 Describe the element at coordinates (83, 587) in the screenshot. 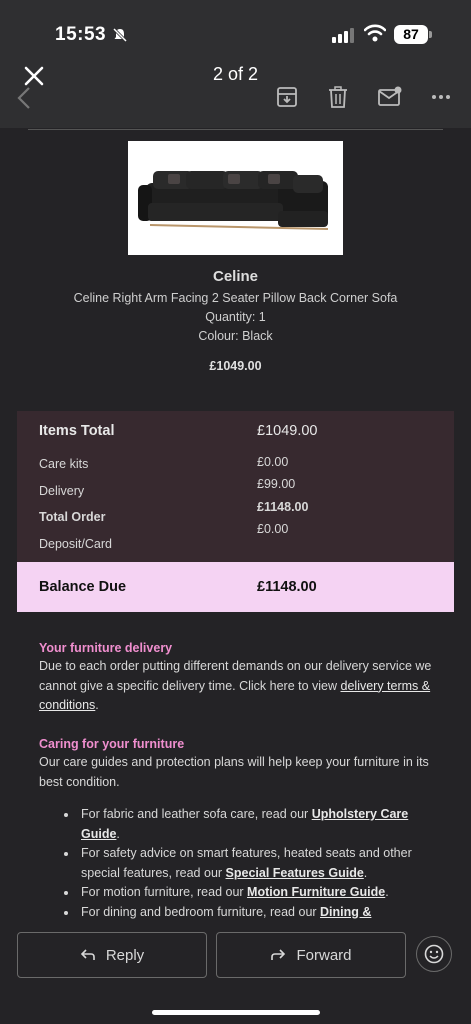

I see `balance-due-label: Balance Due` at that location.